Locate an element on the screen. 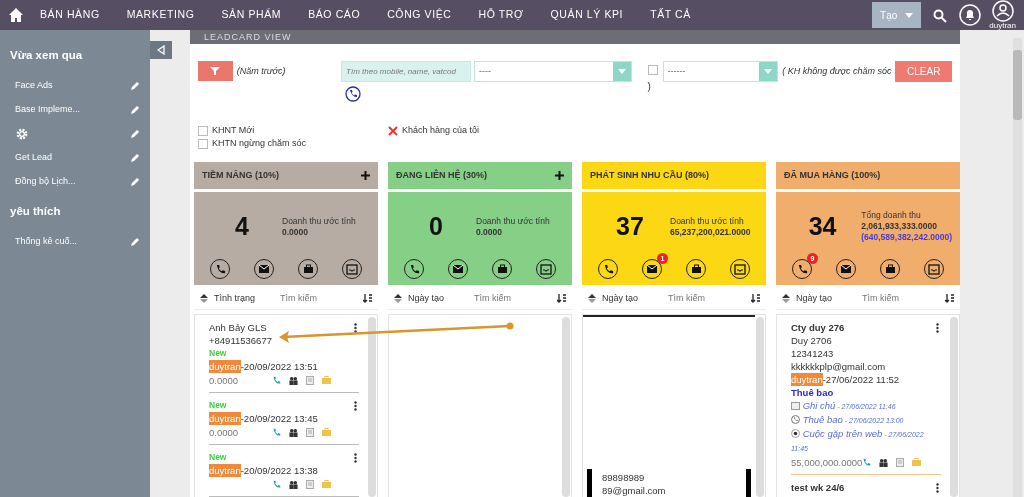  company-name: test wk 24/6 is located at coordinates (818, 487).